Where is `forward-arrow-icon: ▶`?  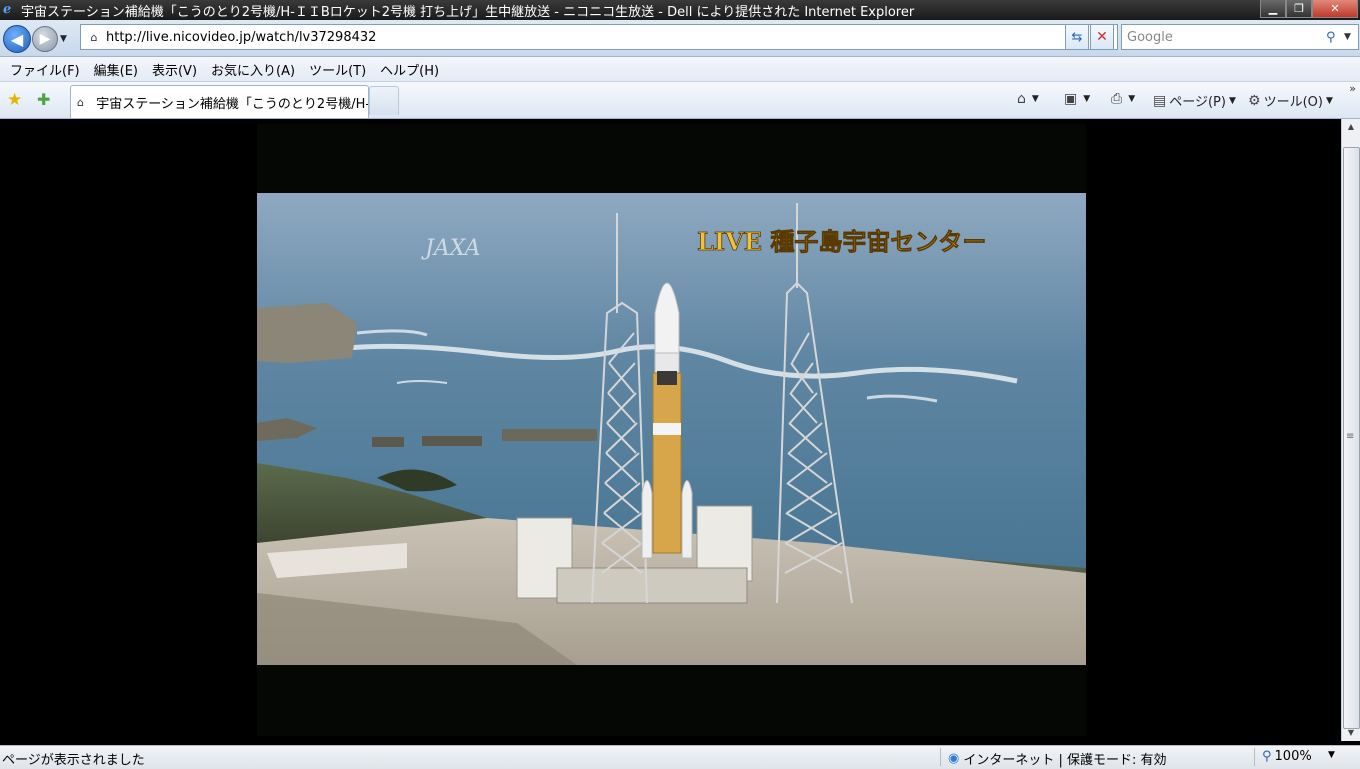 forward-arrow-icon: ▶ is located at coordinates (45, 39).